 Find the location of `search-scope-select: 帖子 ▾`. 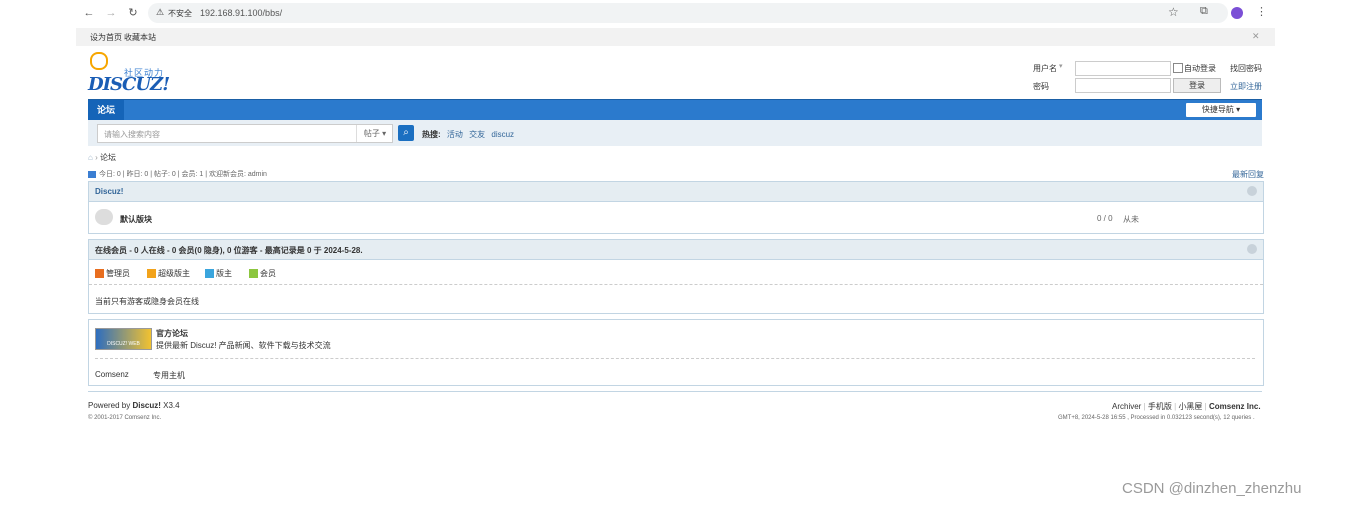

search-scope-select: 帖子 ▾ is located at coordinates (374, 133).